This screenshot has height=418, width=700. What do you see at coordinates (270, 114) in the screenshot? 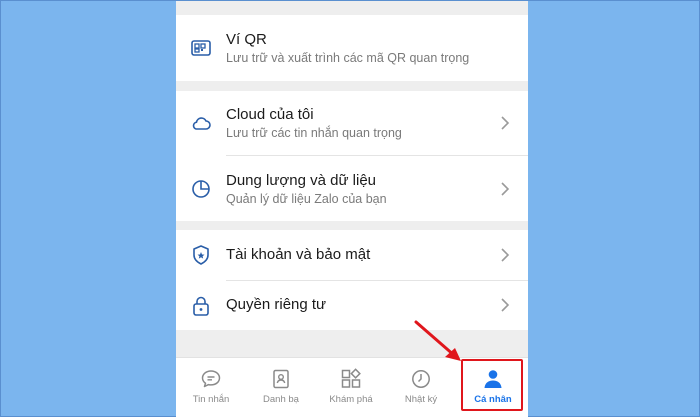
I see `cloud-title: Cloud của tôi` at bounding box center [270, 114].